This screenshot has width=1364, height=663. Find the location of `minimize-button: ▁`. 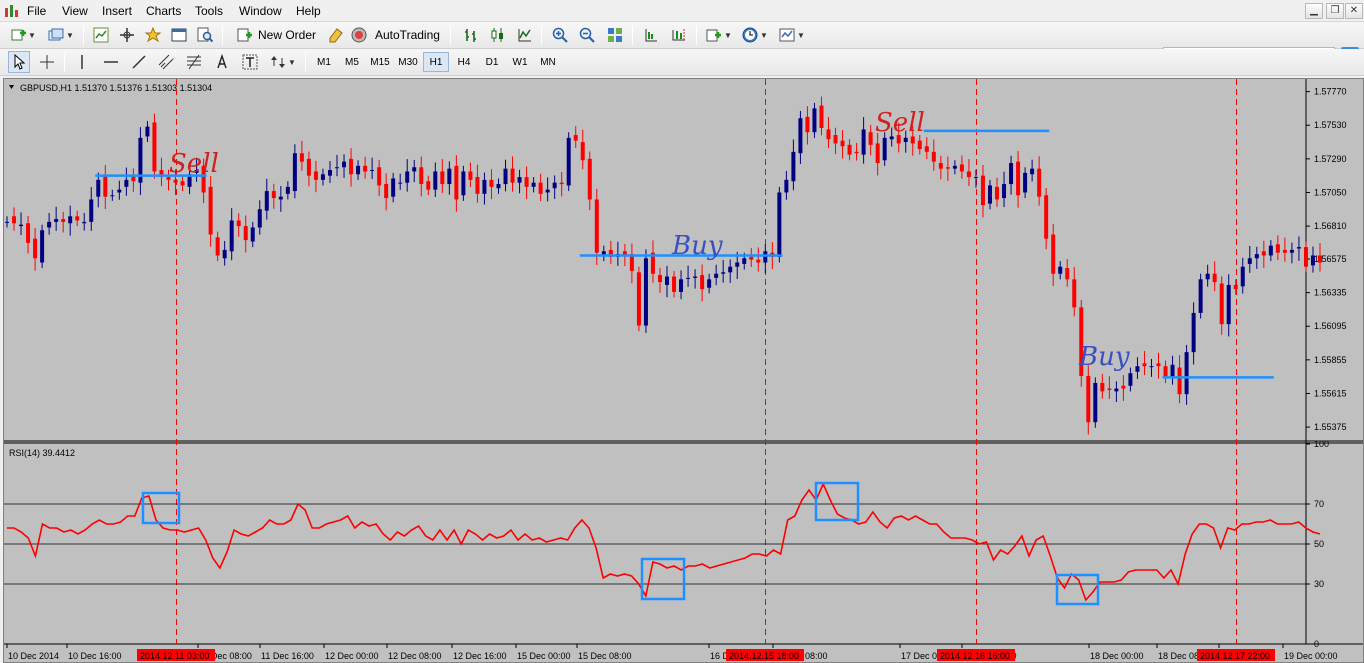

minimize-button: ▁ is located at coordinates (1314, 11).